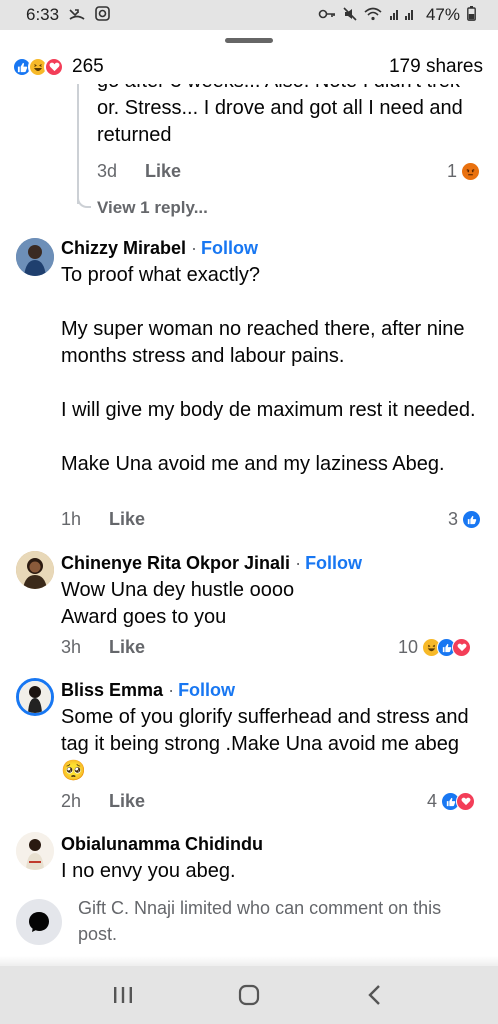  I want to click on comment-meta: 3h Like, so click(103, 647).